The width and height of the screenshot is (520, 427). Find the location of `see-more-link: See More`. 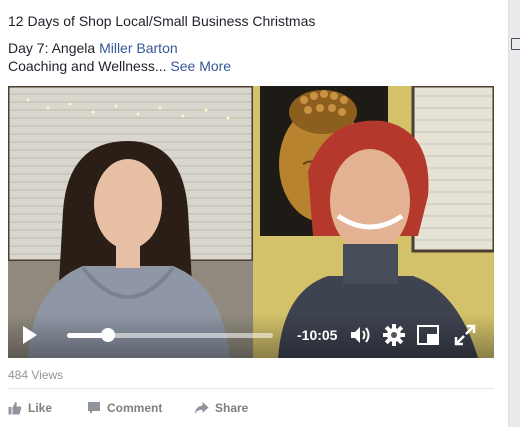

see-more-link: See More is located at coordinates (200, 66).